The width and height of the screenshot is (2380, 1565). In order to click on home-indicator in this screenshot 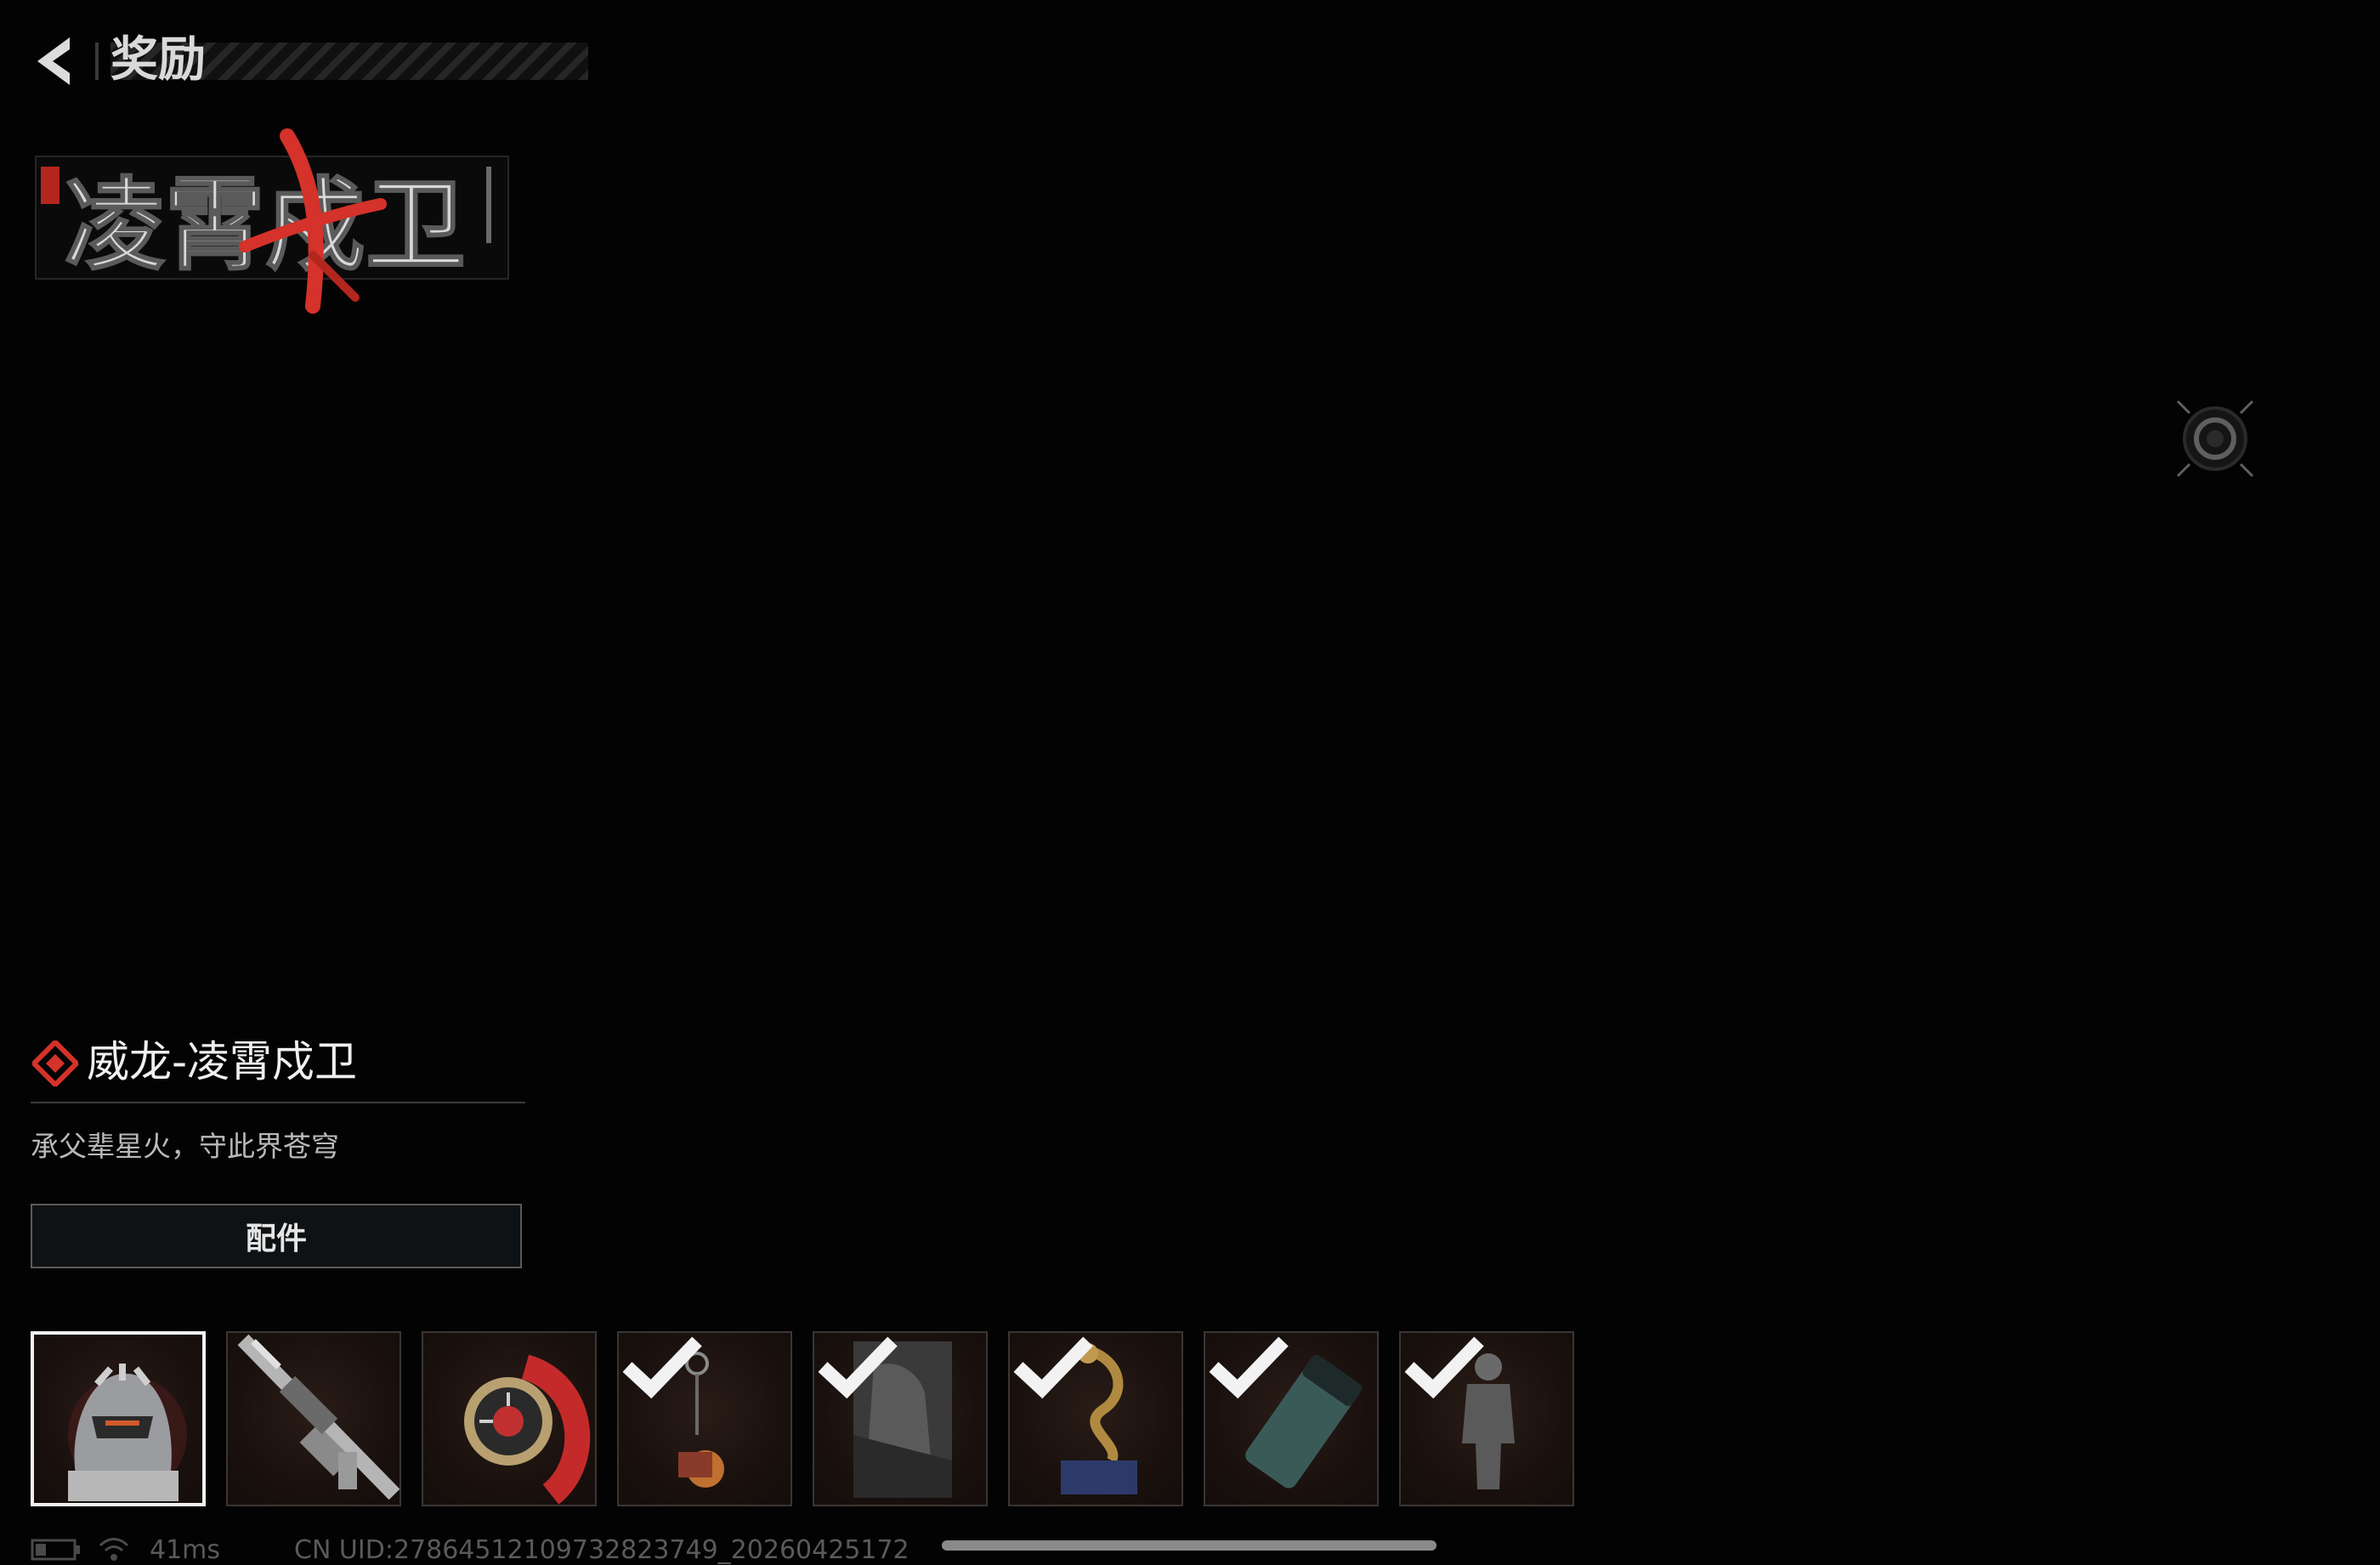, I will do `click(1189, 1545)`.